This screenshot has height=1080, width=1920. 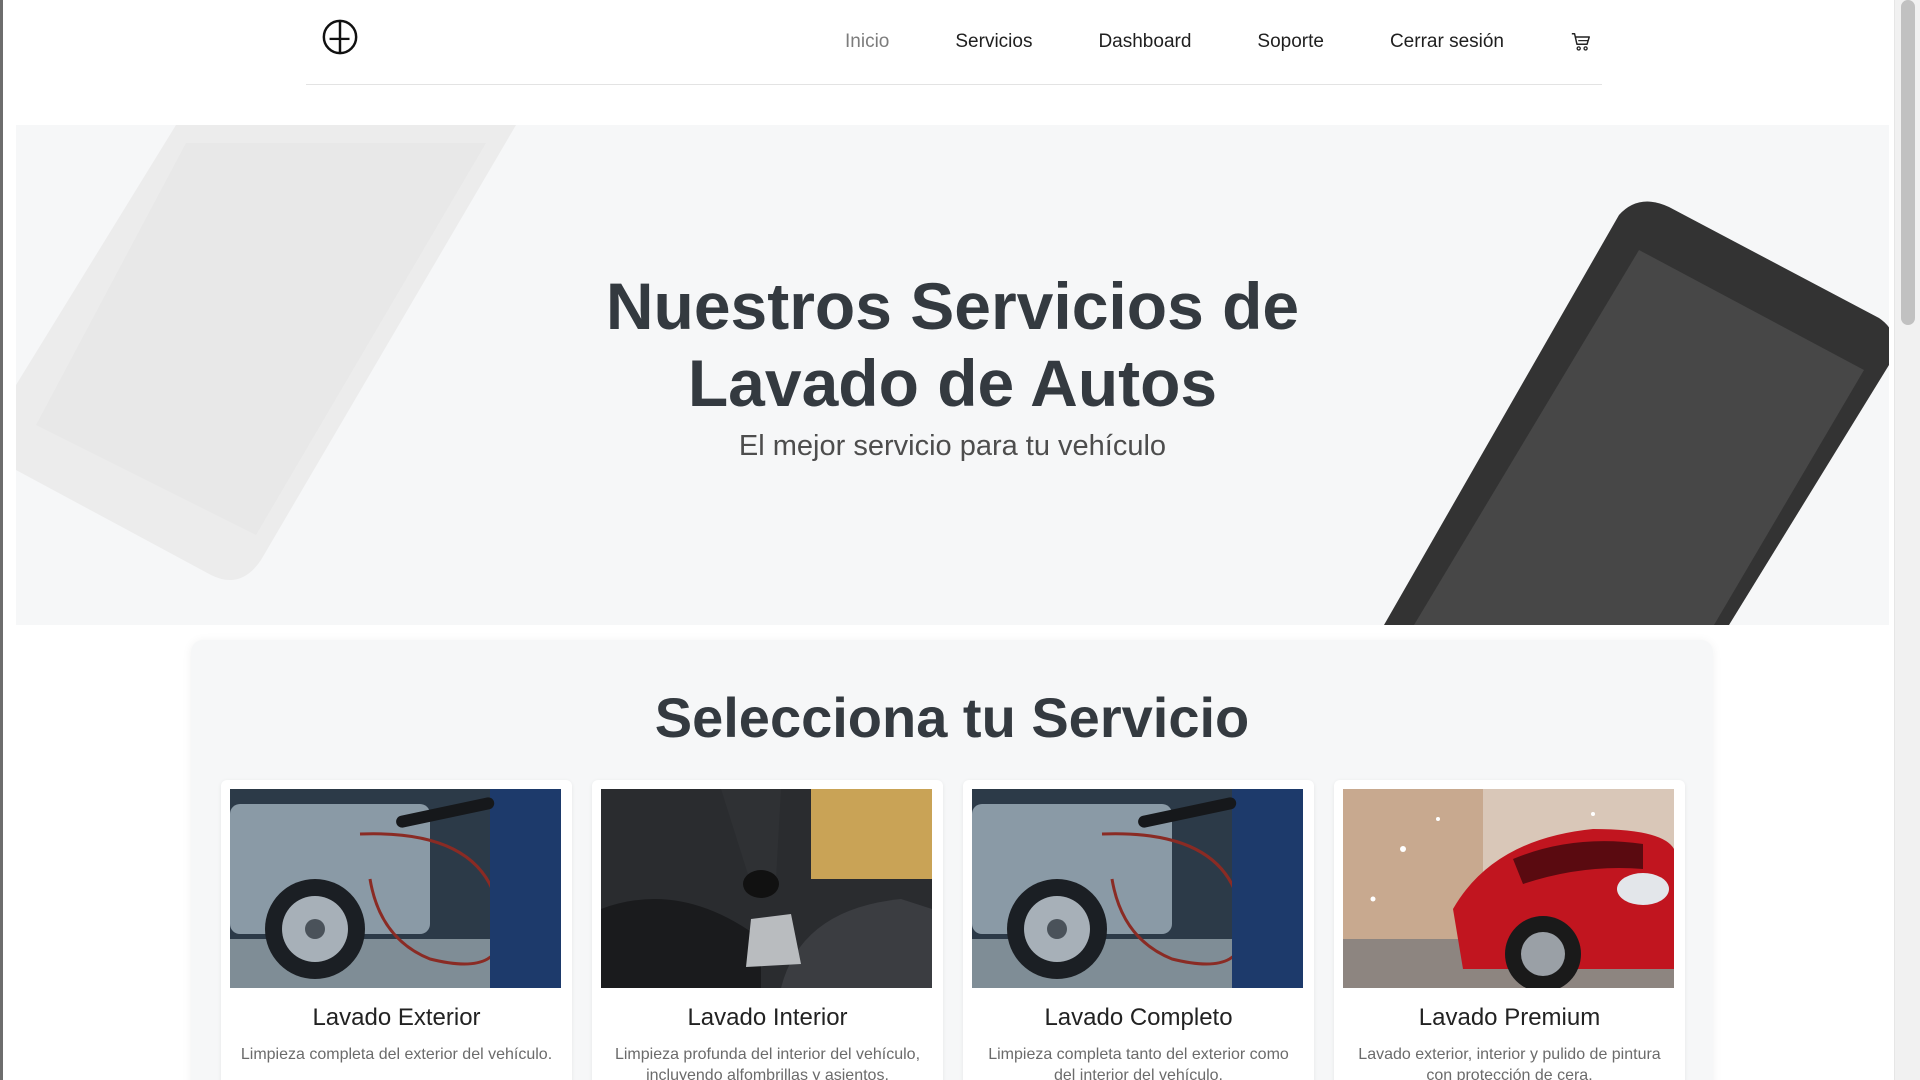 I want to click on nav-link-soporte: Soporte, so click(x=1290, y=42).